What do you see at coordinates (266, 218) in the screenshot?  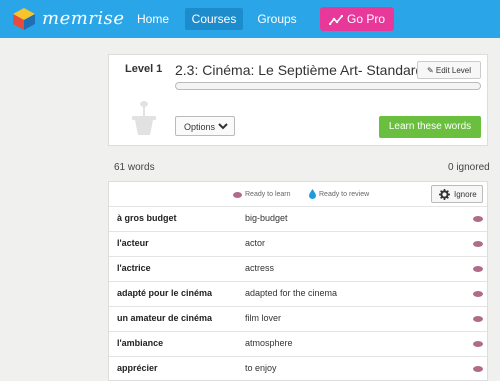 I see `word-definition: big-budget` at bounding box center [266, 218].